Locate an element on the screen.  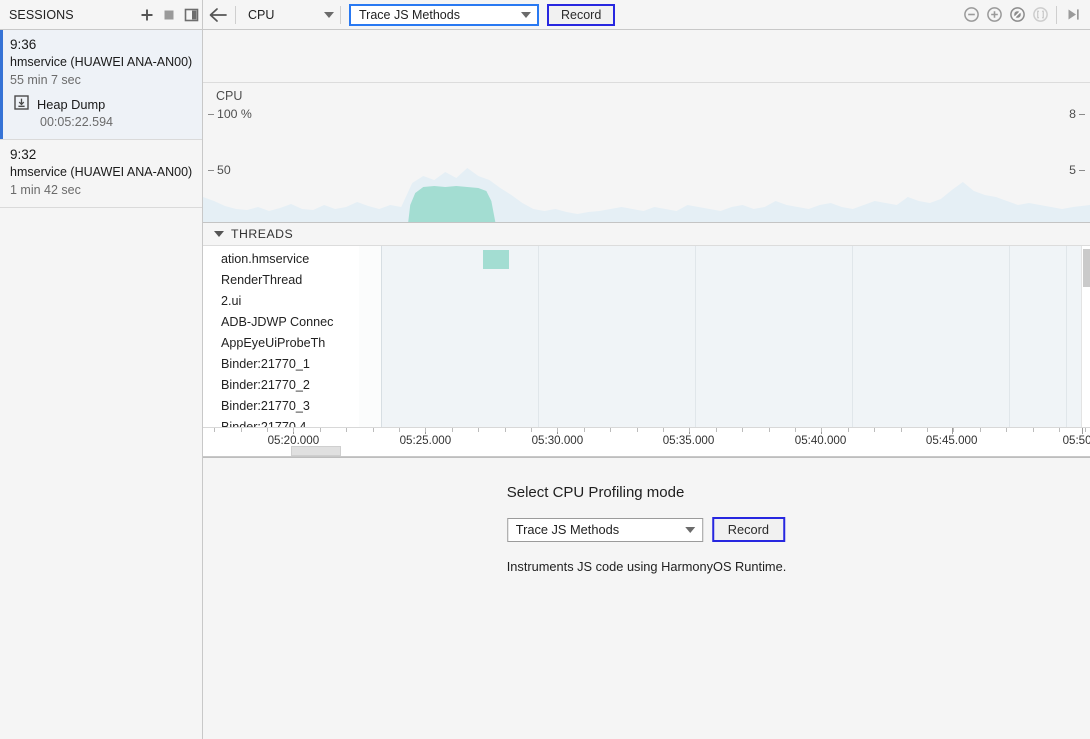
cpu-axis-label: 50 is located at coordinates (224, 170).